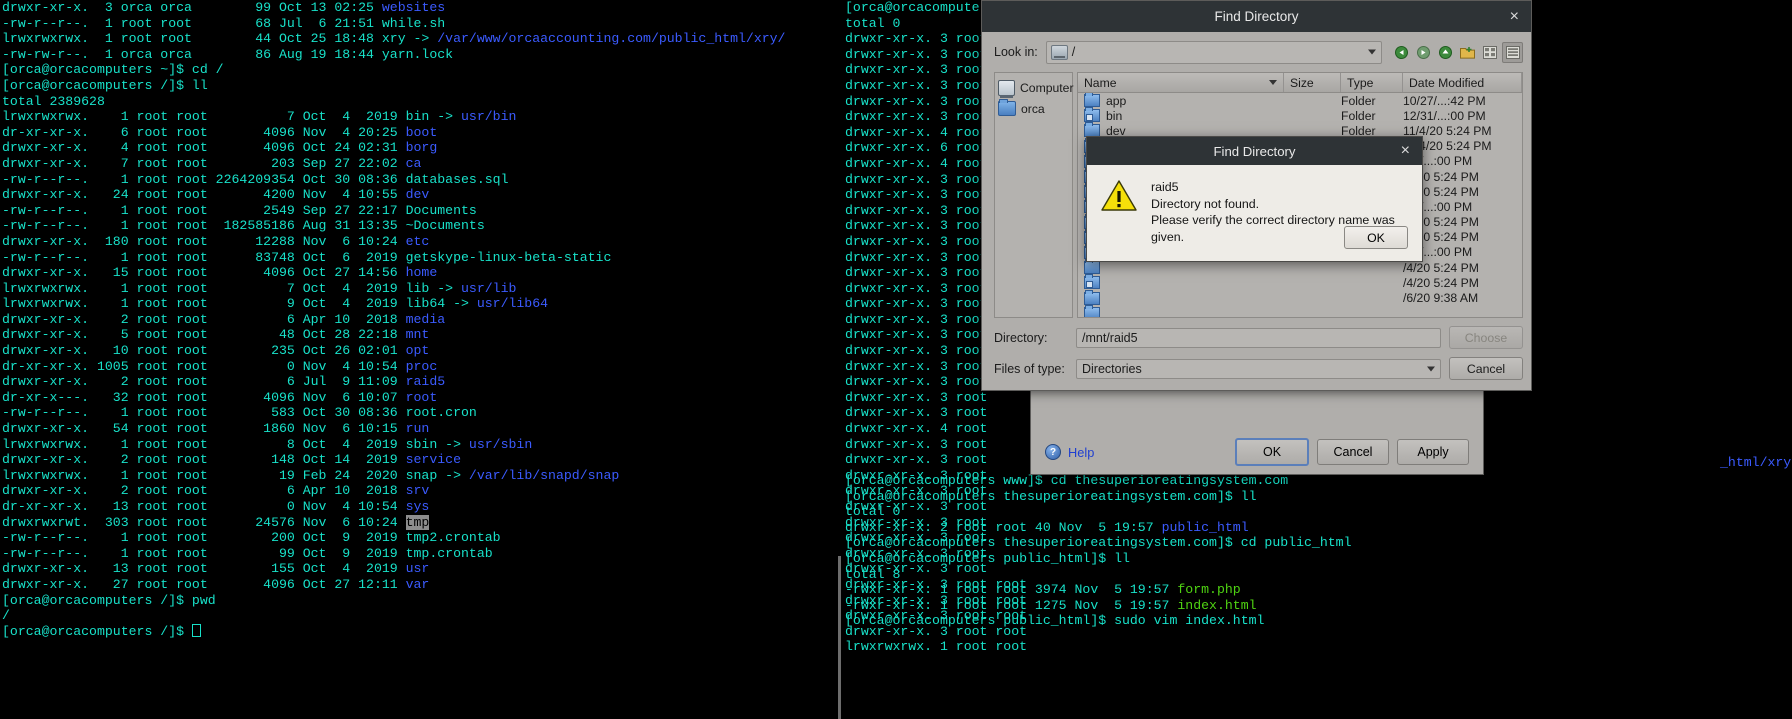 Image resolution: width=1792 pixels, height=719 pixels. What do you see at coordinates (1258, 337) in the screenshot?
I see `directory-input: /mnt/raid5` at bounding box center [1258, 337].